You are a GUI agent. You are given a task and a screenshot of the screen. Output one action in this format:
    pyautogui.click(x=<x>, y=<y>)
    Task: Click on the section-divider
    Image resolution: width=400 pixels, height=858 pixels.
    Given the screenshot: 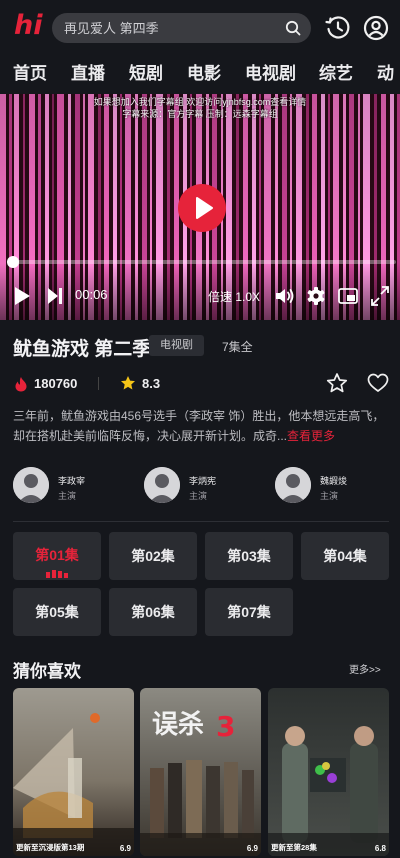 What is the action you would take?
    pyautogui.click(x=201, y=521)
    